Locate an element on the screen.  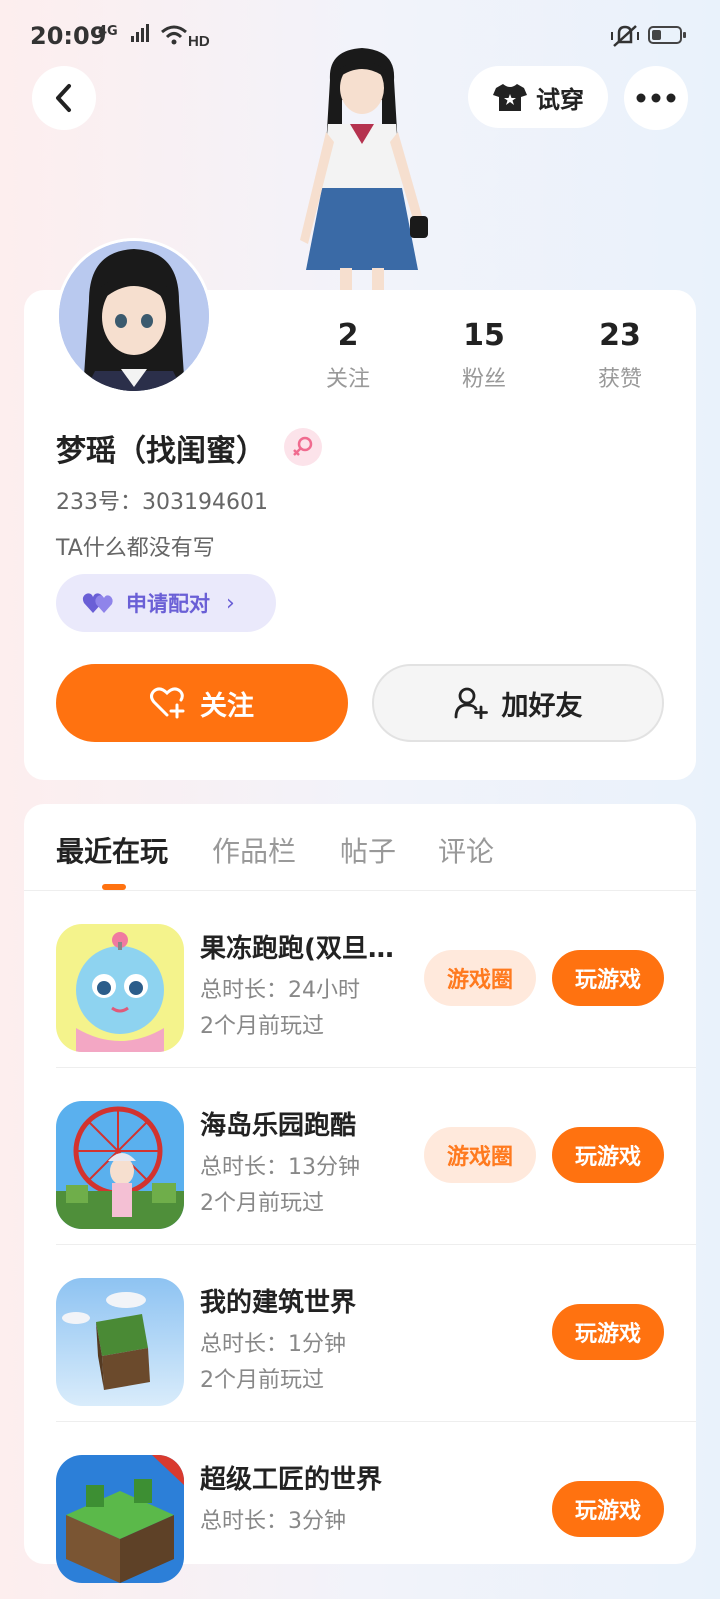
game-icon-super-craftsman is located at coordinates (120, 1519).